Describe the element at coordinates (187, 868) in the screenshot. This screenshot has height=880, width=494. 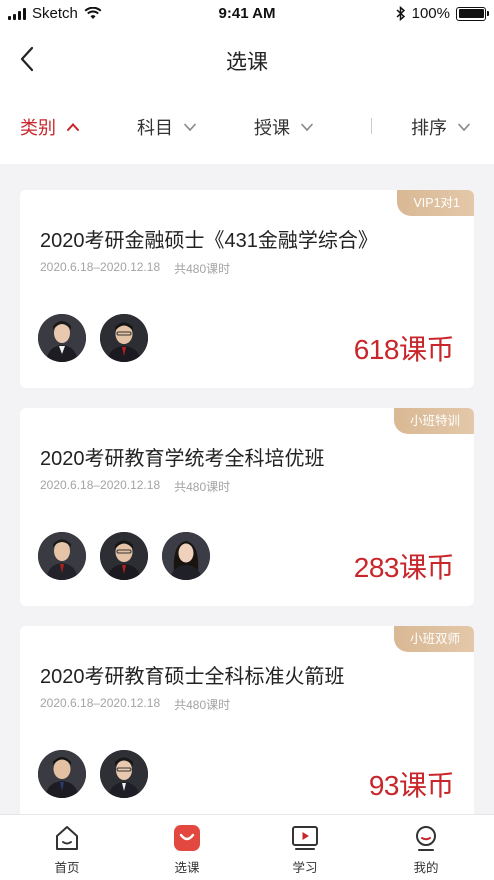
I see `tab-label: 选课` at that location.